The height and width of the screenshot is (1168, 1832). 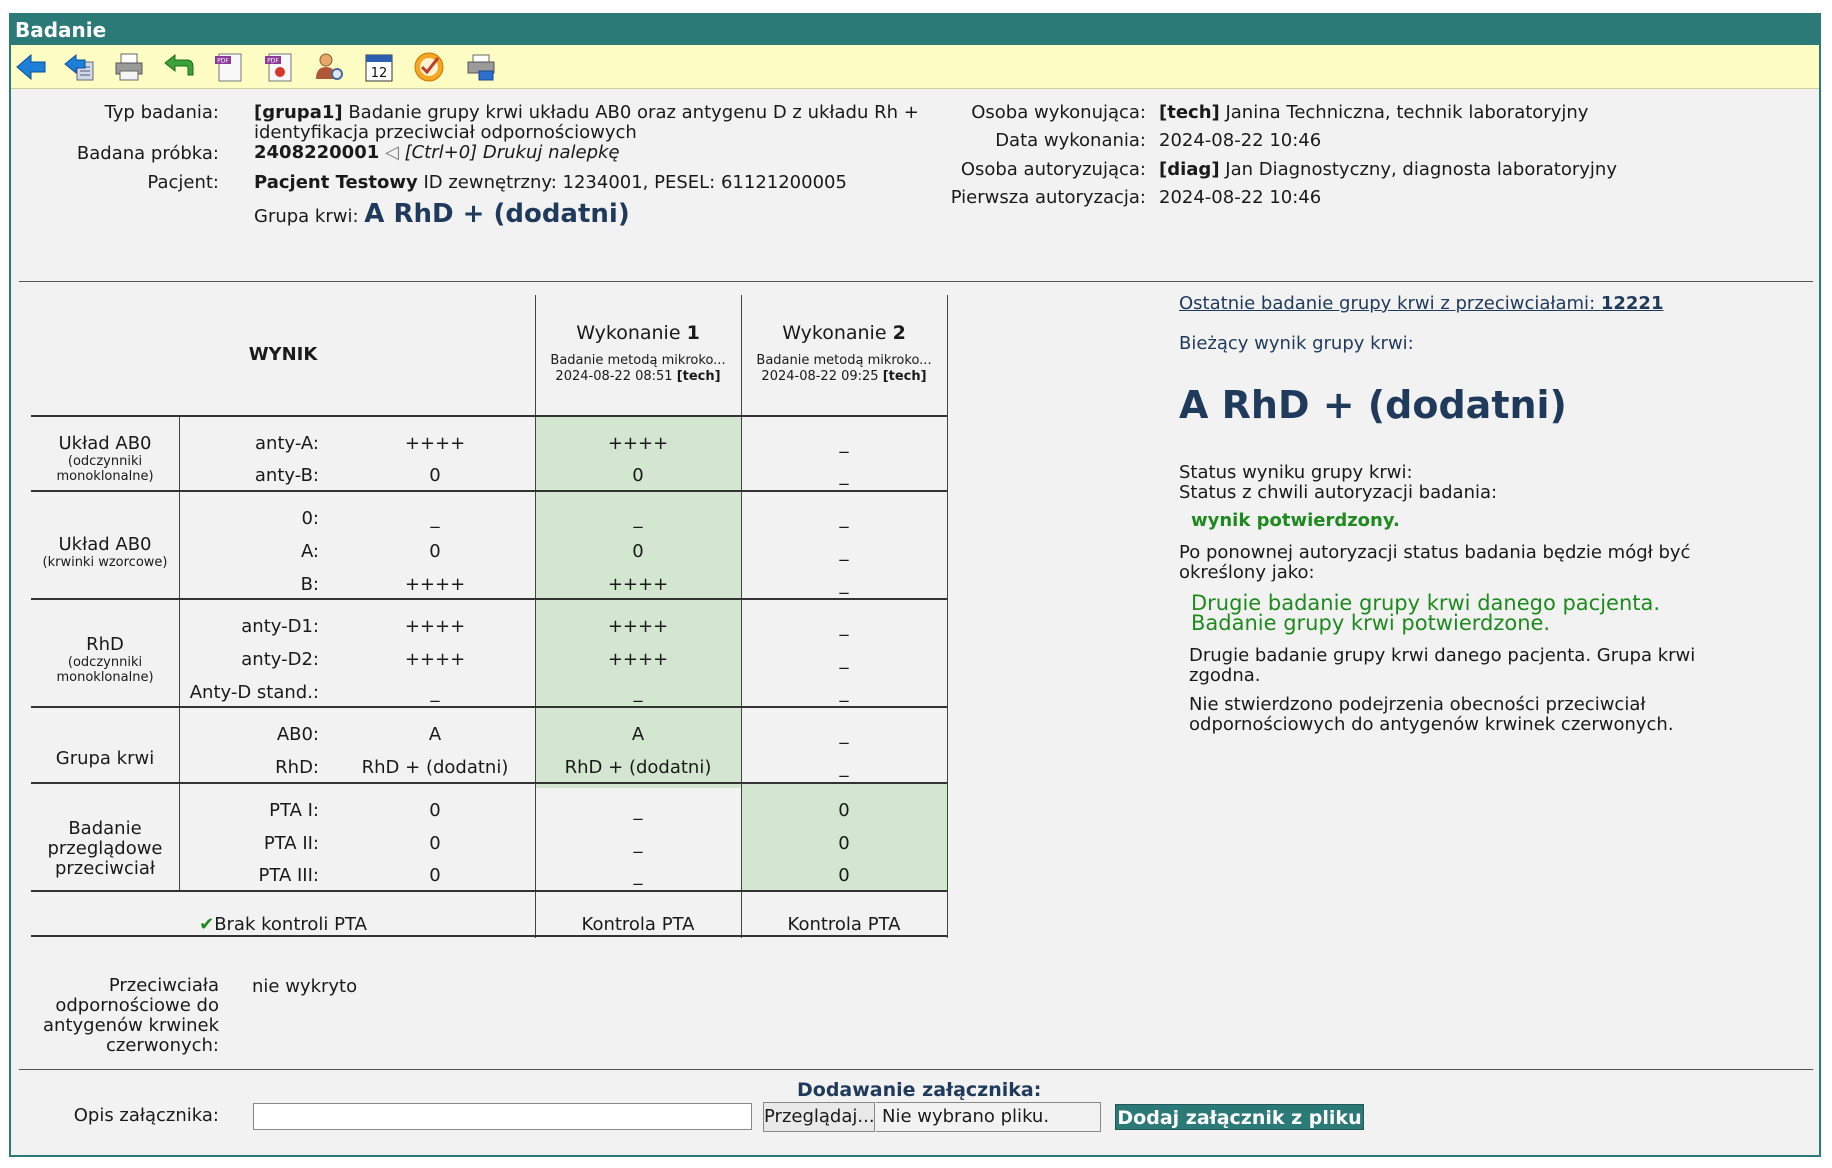 I want to click on badana-probka-label: Badana próbka:, so click(x=147, y=153).